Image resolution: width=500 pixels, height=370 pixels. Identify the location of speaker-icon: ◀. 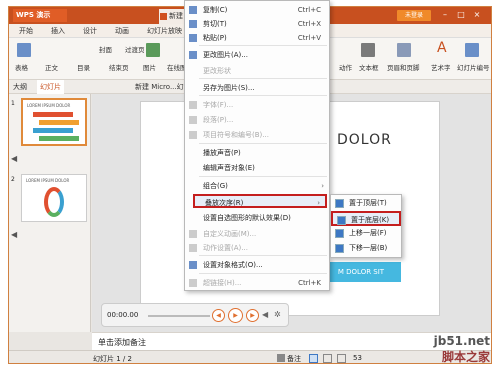
(14, 158).